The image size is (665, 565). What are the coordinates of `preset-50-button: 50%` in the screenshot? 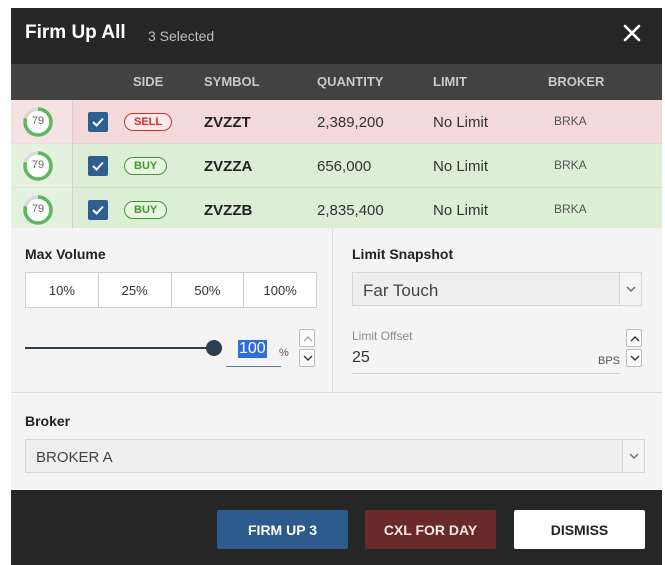 It's located at (208, 290).